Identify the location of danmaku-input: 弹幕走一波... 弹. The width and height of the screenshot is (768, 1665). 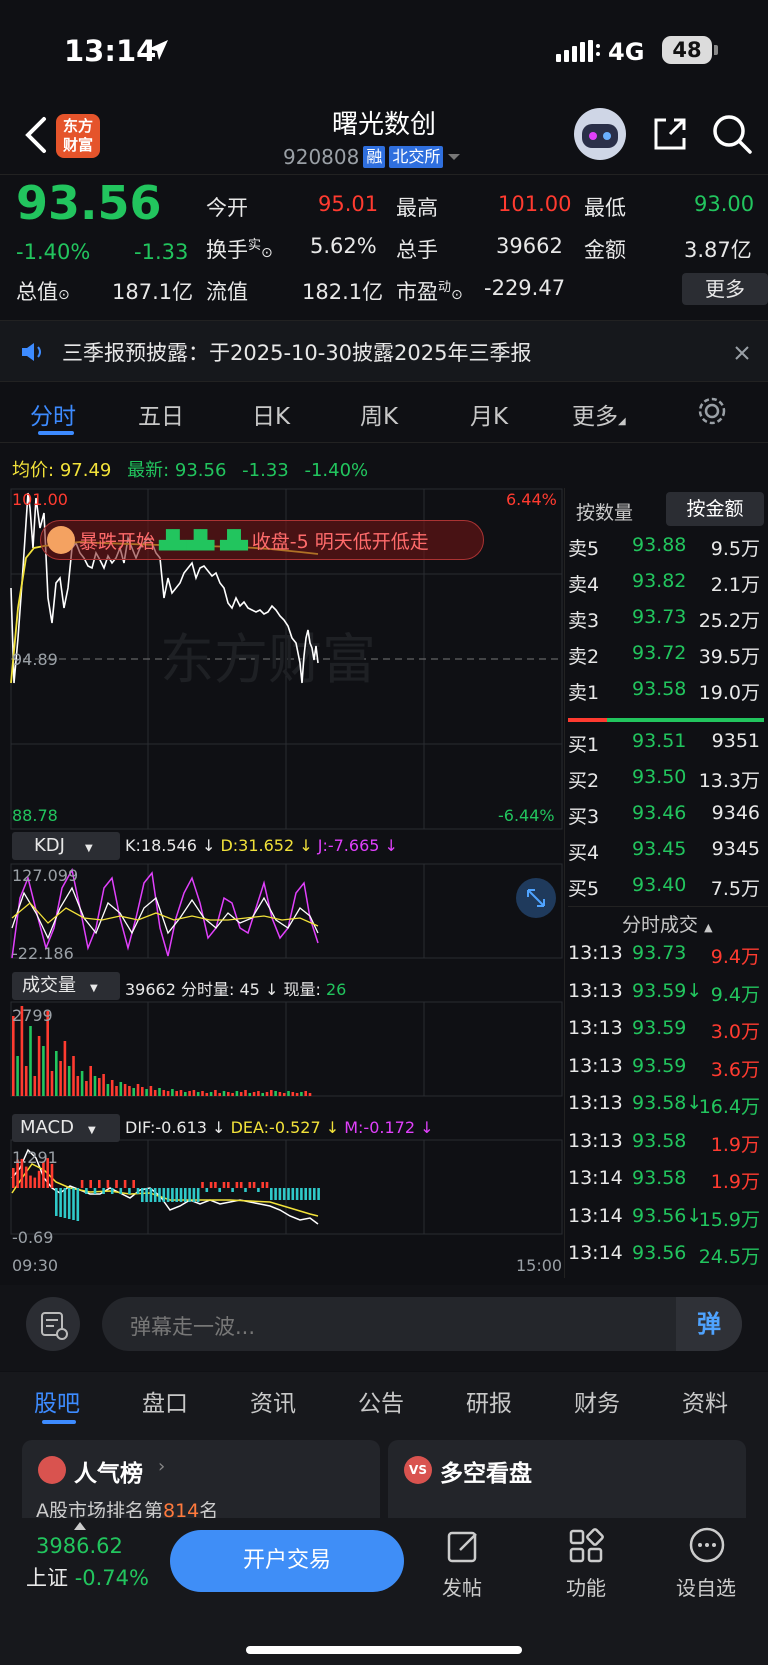
(422, 1324).